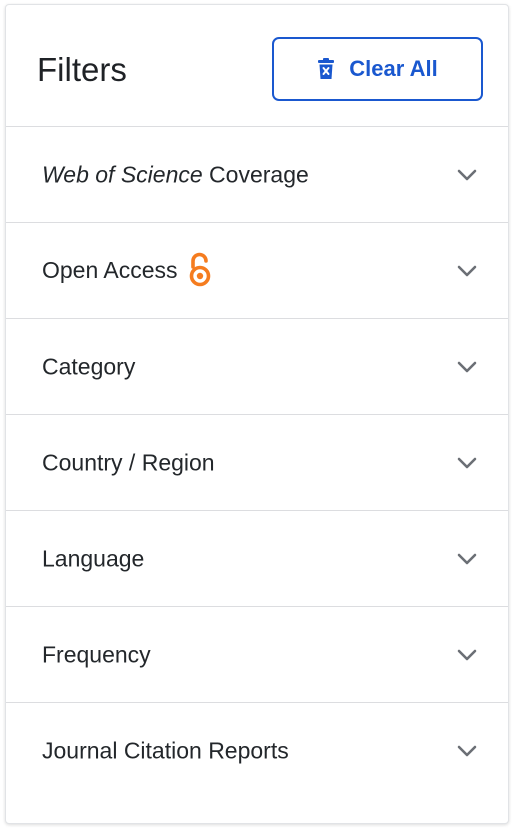 This screenshot has height=830, width=514. I want to click on clear-all-button: Clear All, so click(377, 69).